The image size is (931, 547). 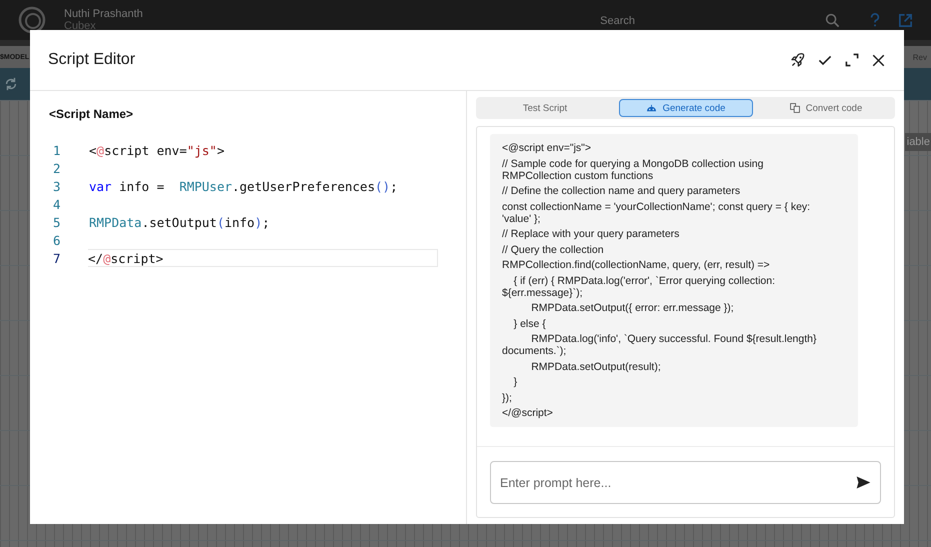 I want to click on code-text: // Query the collection, so click(x=553, y=250).